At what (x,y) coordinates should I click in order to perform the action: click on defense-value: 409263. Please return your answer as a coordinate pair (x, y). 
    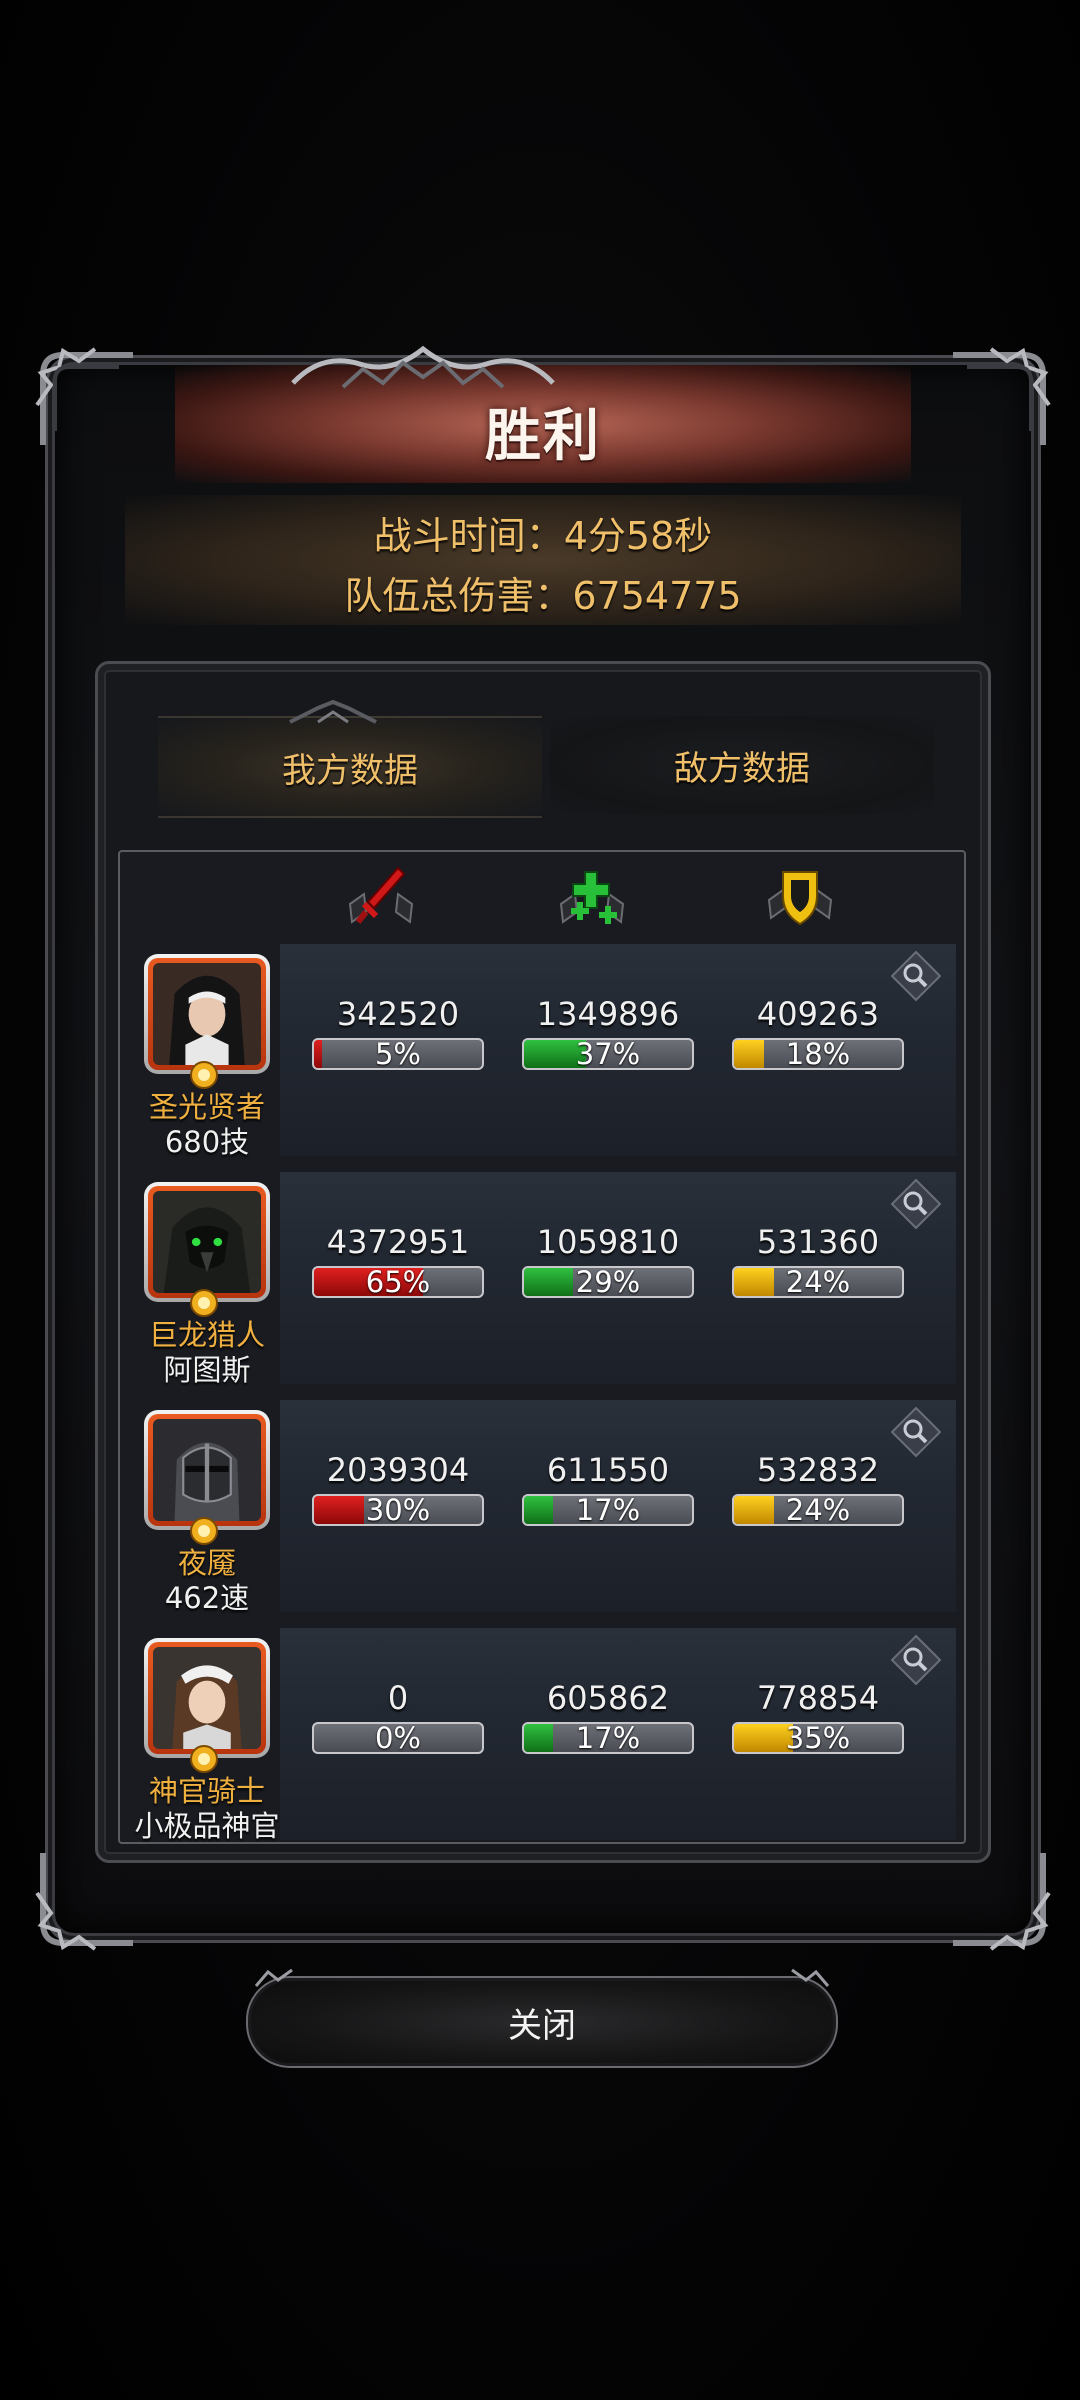
    Looking at the image, I should click on (818, 1014).